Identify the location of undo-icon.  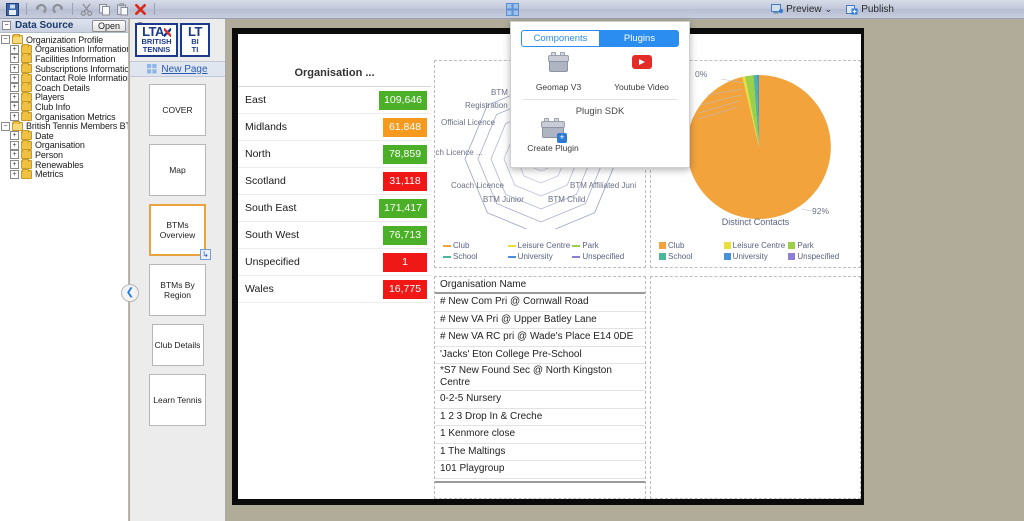
(40, 9).